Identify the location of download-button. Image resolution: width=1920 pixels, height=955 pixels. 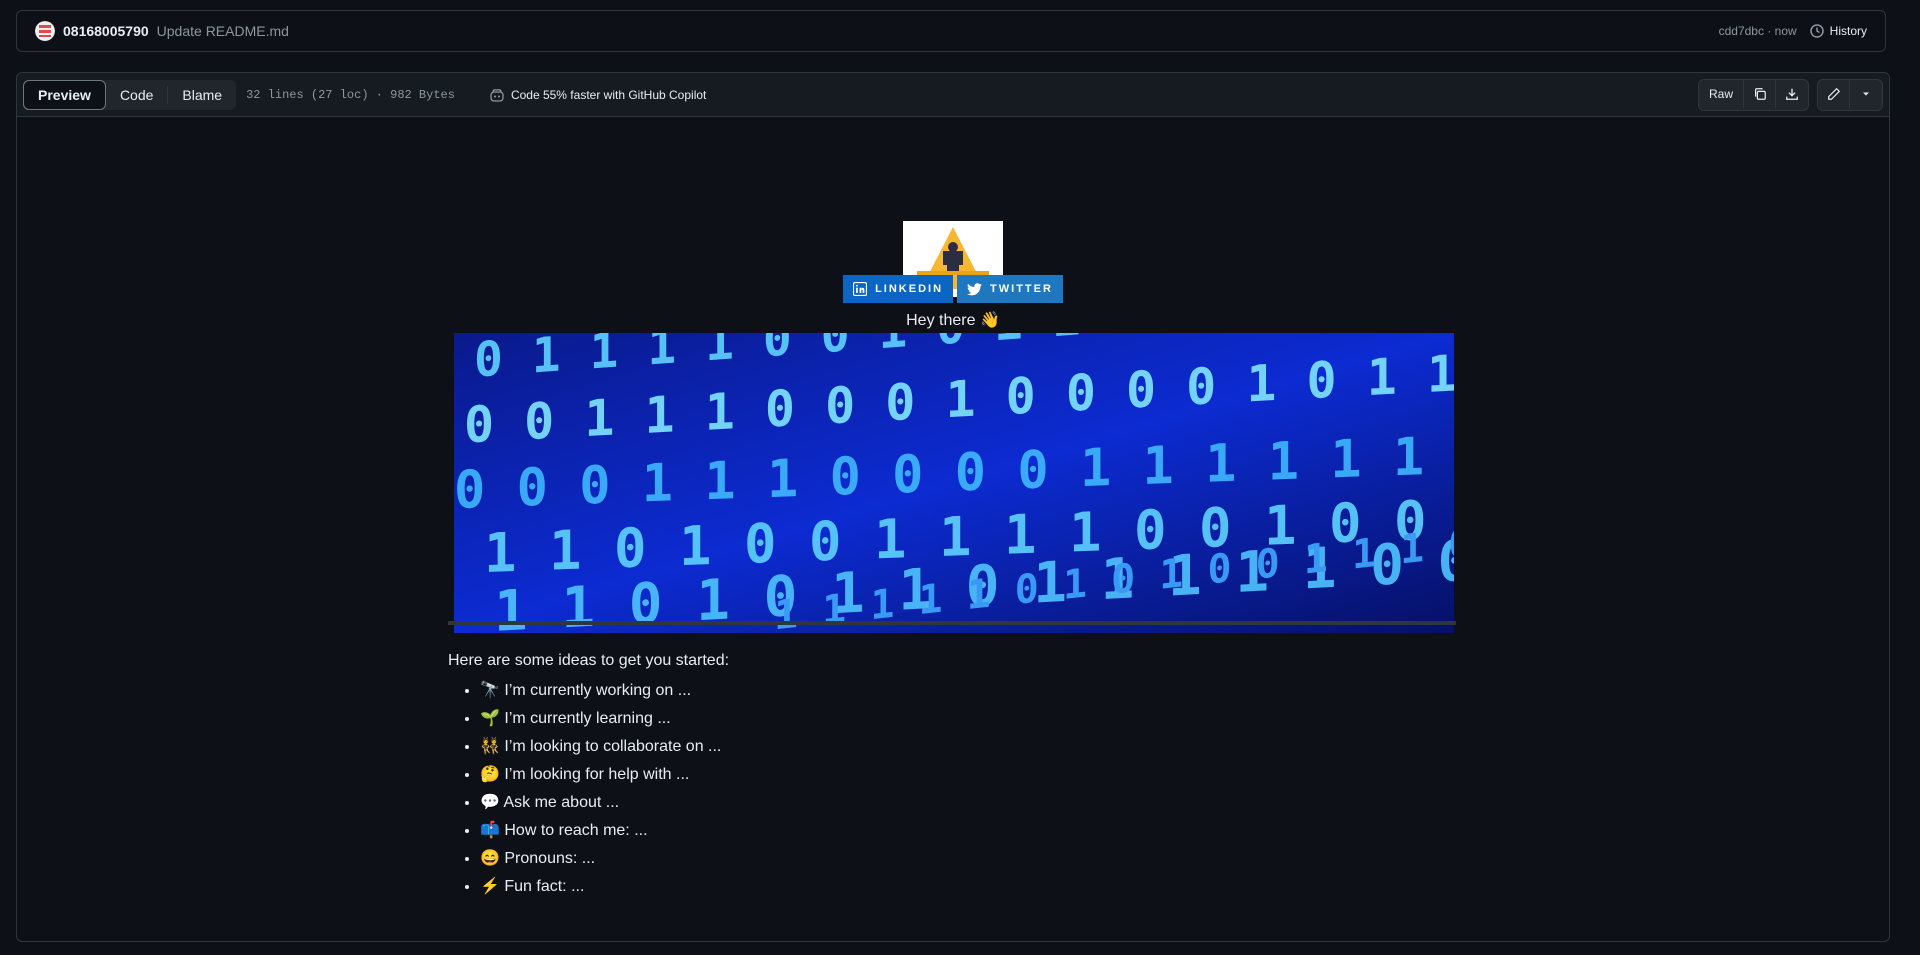
(1792, 94).